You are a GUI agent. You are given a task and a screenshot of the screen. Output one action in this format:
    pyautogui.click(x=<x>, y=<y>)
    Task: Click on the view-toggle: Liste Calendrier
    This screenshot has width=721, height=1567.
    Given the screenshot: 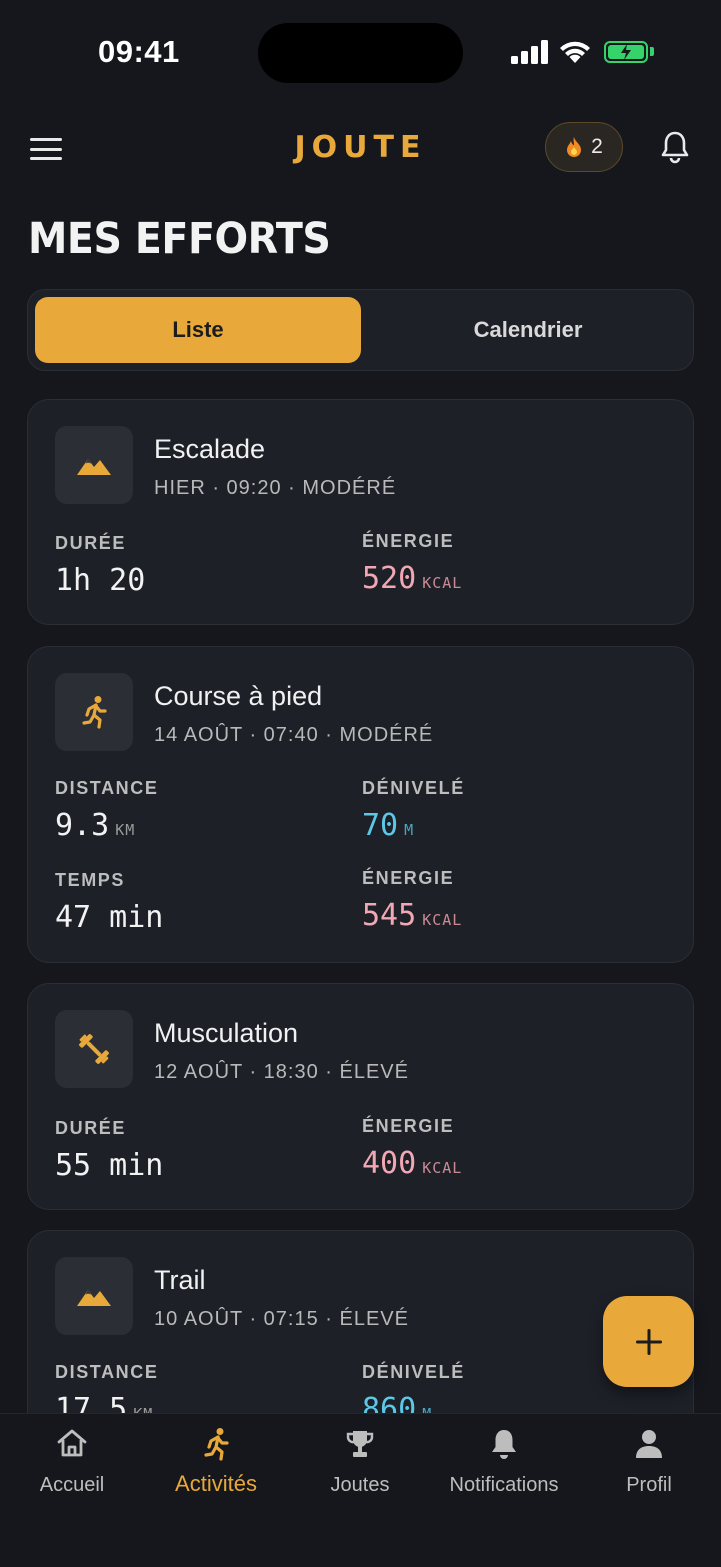 What is the action you would take?
    pyautogui.click(x=360, y=330)
    